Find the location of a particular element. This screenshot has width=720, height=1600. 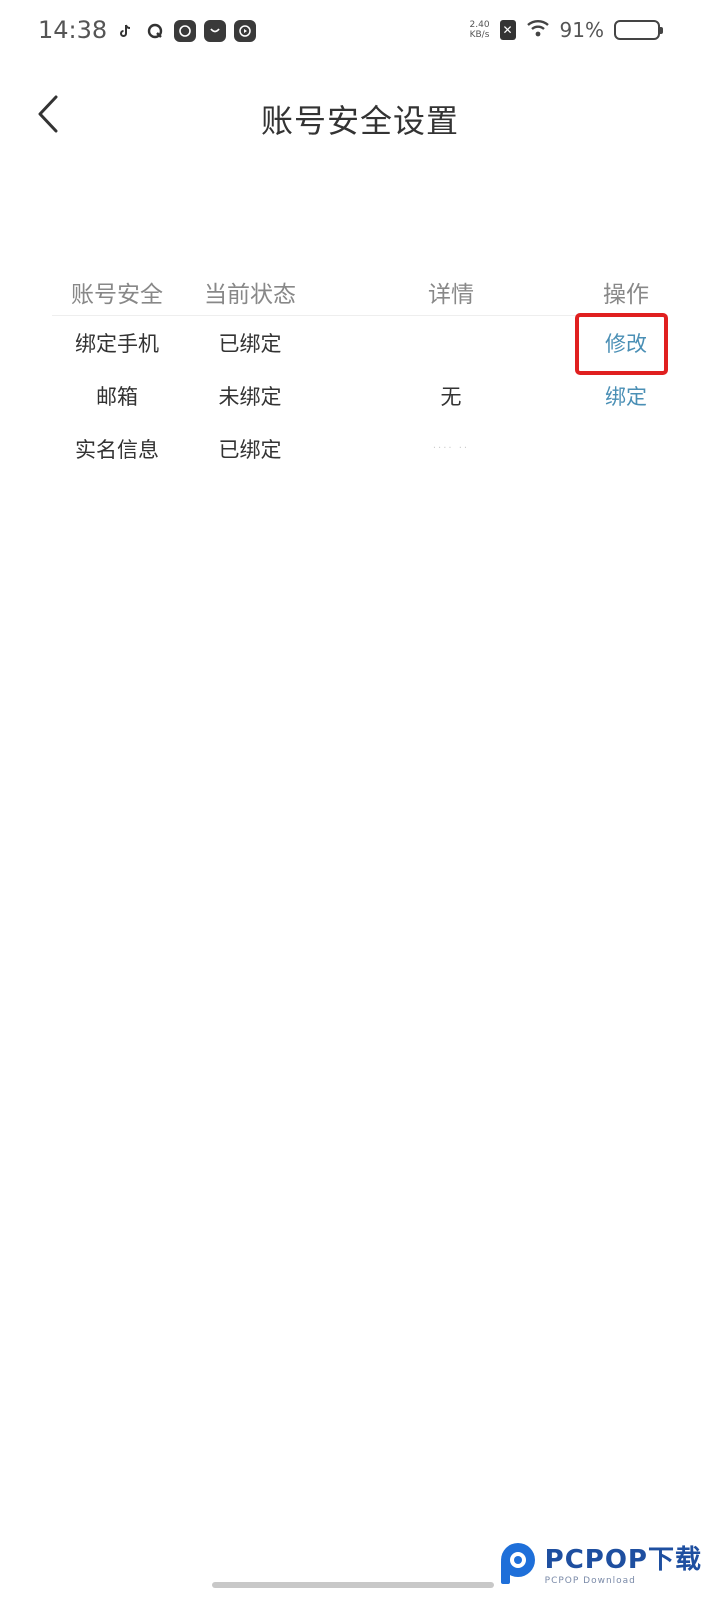

watermark: PCPOP下载 PCPOP Download is located at coordinates (597, 1562).